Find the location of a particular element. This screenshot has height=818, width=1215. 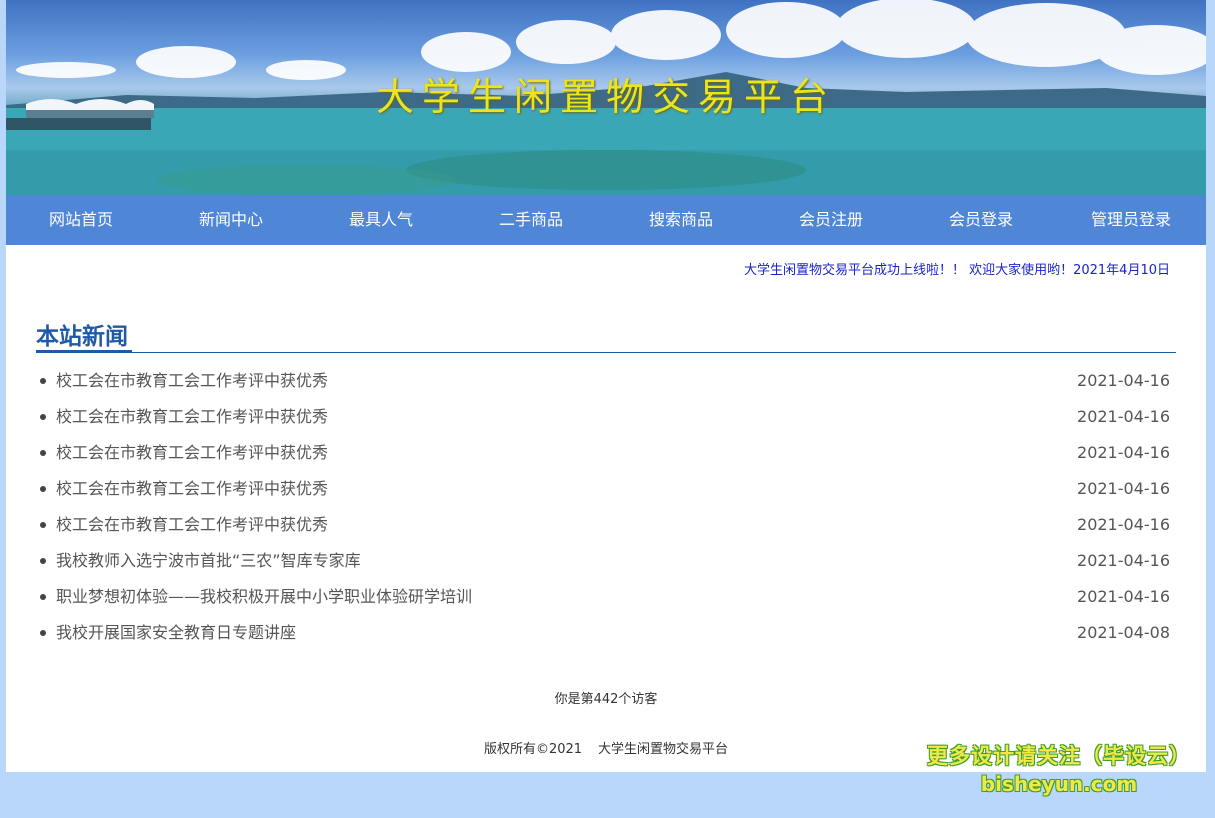

footer-site-name: 大学生闲置物交易平台 is located at coordinates (663, 749).